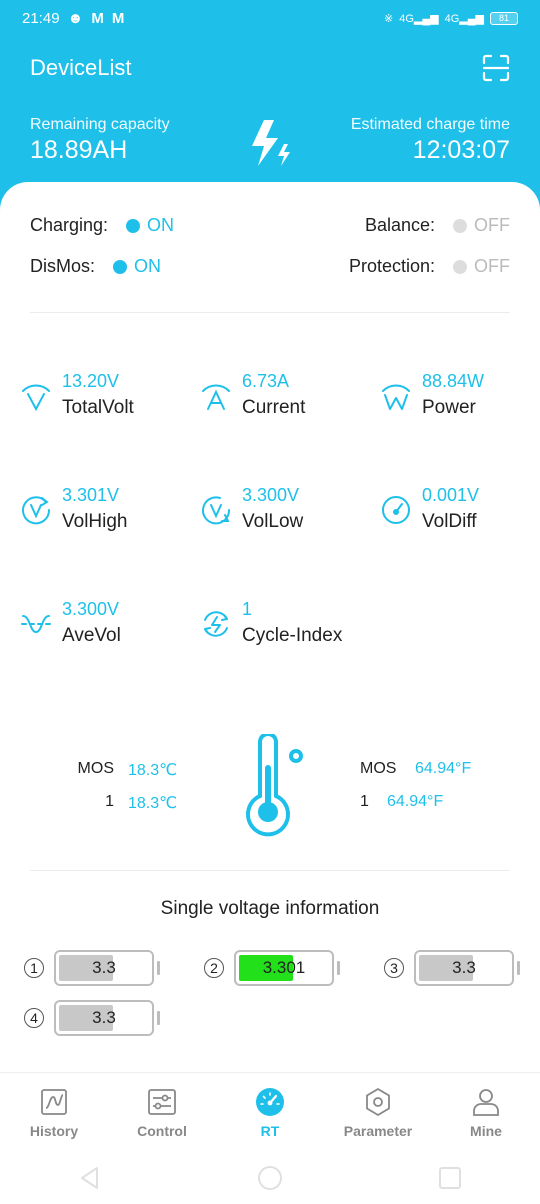  I want to click on nav-parameter-label: Parameter, so click(378, 1131).